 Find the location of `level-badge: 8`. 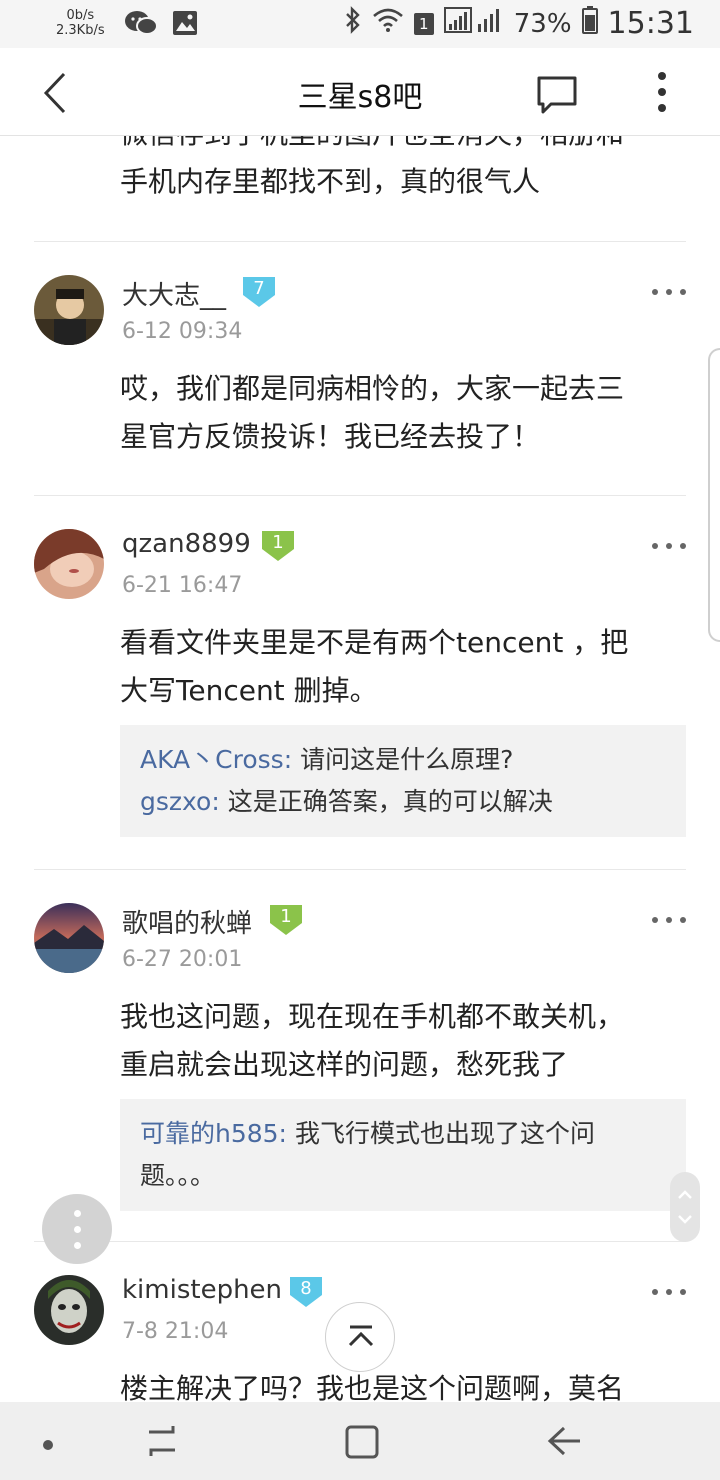

level-badge: 8 is located at coordinates (306, 1292).